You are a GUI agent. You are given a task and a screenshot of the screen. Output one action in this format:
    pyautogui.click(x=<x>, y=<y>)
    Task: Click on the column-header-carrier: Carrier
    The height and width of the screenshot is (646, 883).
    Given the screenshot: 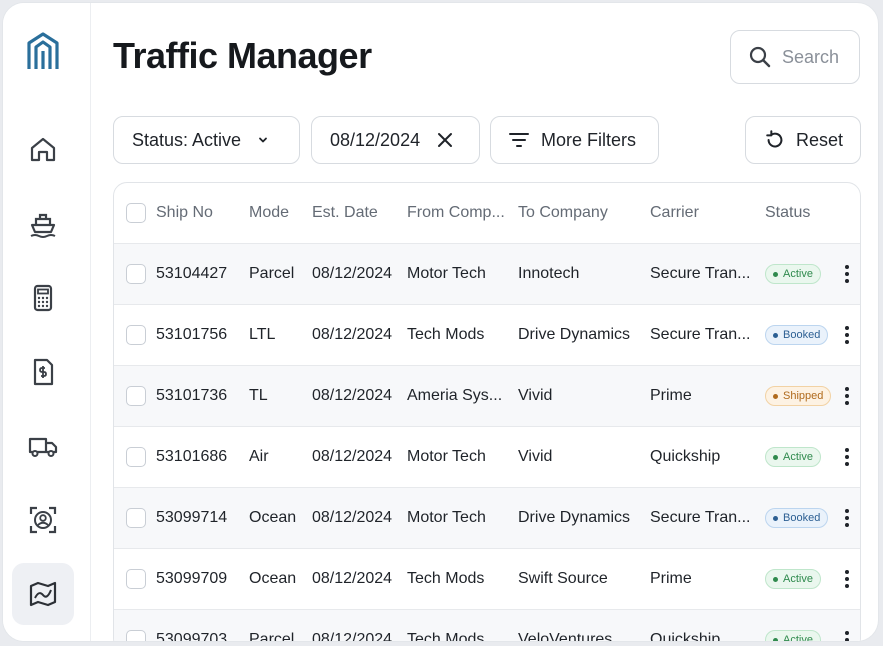 What is the action you would take?
    pyautogui.click(x=674, y=213)
    